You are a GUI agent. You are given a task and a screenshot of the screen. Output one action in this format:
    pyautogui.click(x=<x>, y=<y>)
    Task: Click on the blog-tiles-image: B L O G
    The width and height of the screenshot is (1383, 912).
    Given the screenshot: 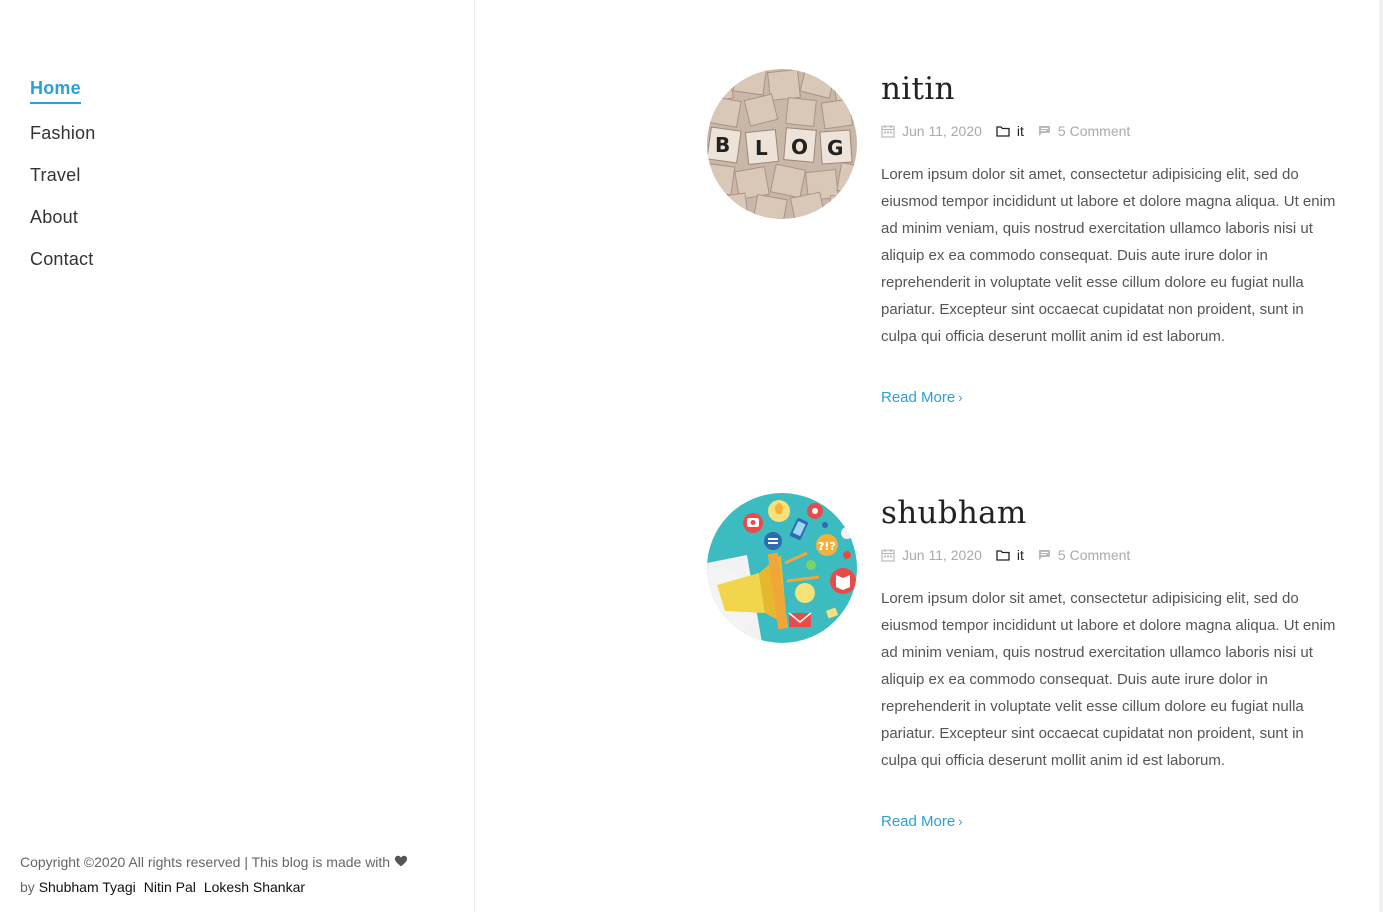 What is the action you would take?
    pyautogui.click(x=782, y=144)
    